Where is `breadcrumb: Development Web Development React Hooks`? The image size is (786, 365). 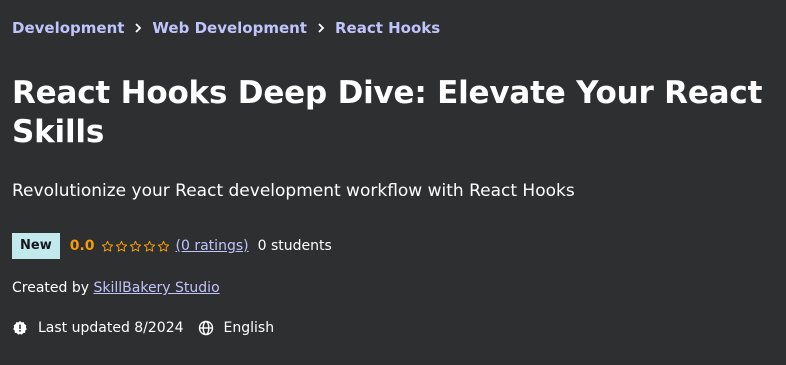 breadcrumb: Development Web Development React Hooks is located at coordinates (226, 28).